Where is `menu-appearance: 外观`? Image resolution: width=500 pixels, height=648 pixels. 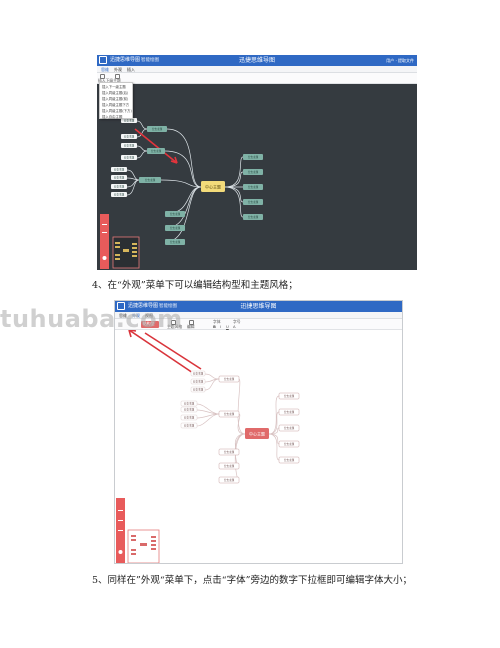
menu-appearance: 外观 is located at coordinates (118, 69).